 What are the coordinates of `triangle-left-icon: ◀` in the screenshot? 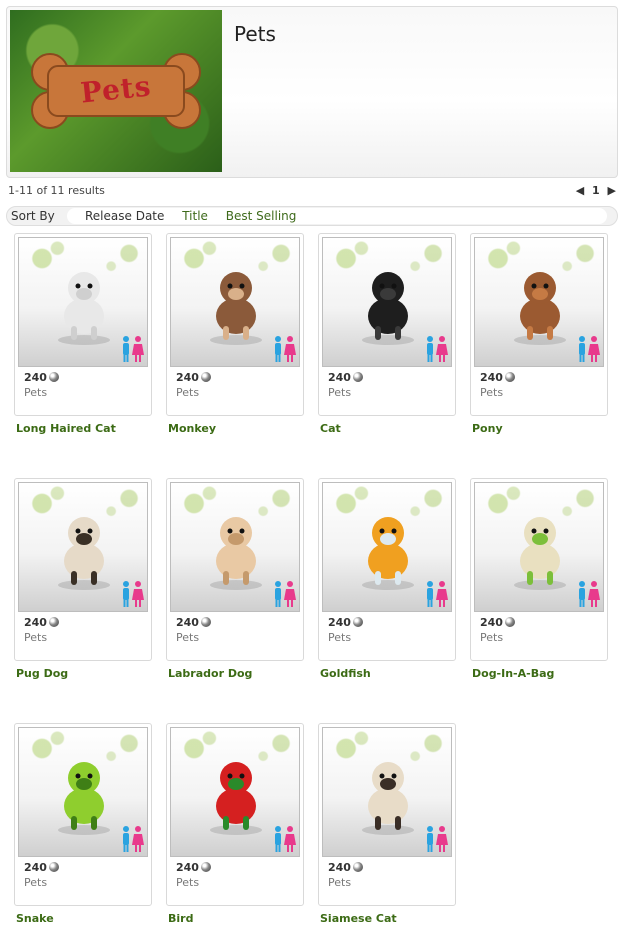 It's located at (580, 190).